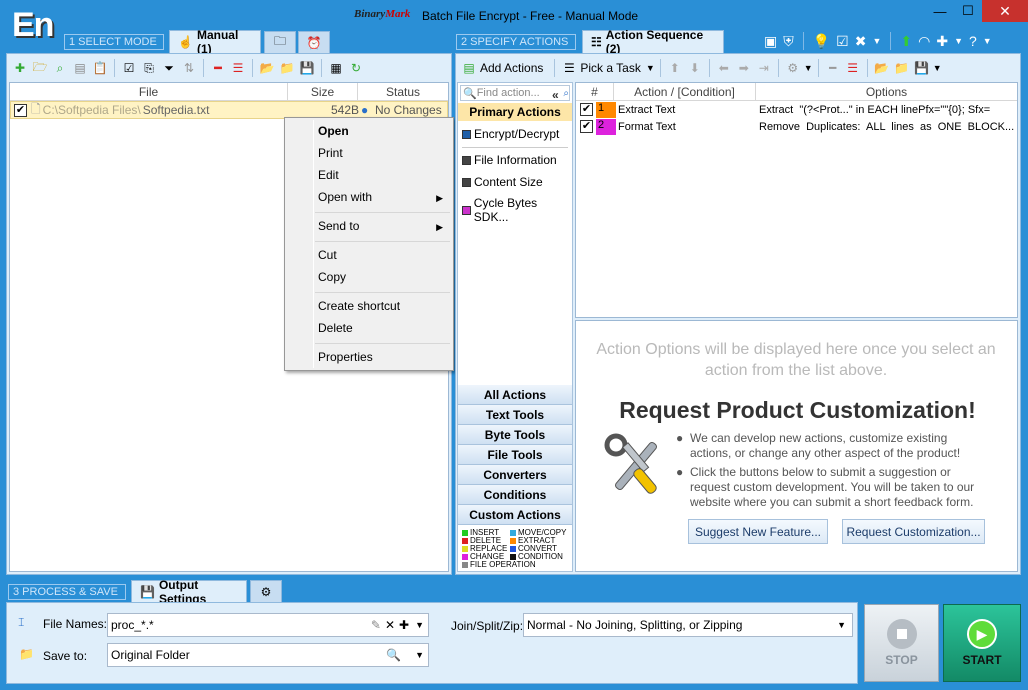 The image size is (1028, 690). I want to click on list-item: Content Size, so click(502, 182).